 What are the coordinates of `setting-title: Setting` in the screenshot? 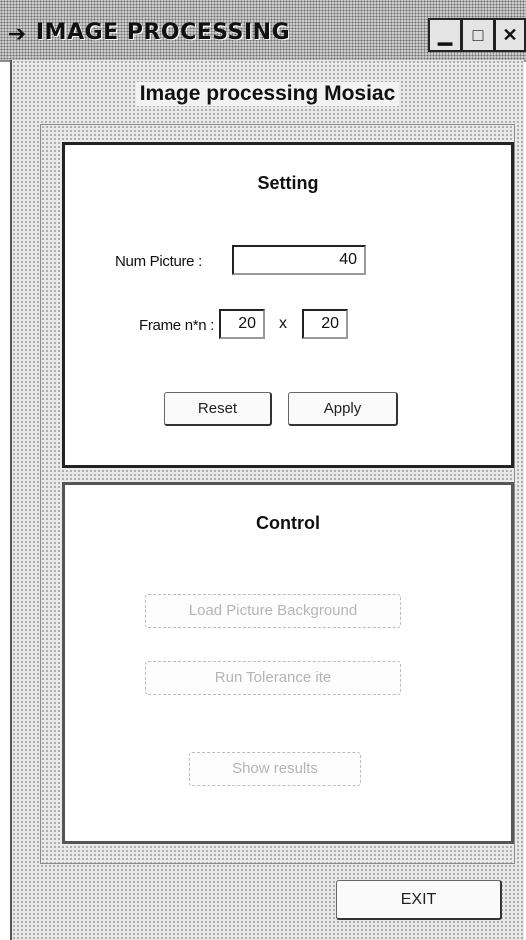 It's located at (288, 183).